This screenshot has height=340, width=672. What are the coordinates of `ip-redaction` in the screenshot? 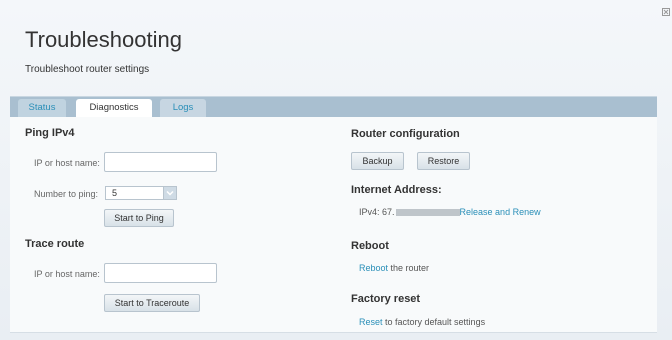 It's located at (427, 213).